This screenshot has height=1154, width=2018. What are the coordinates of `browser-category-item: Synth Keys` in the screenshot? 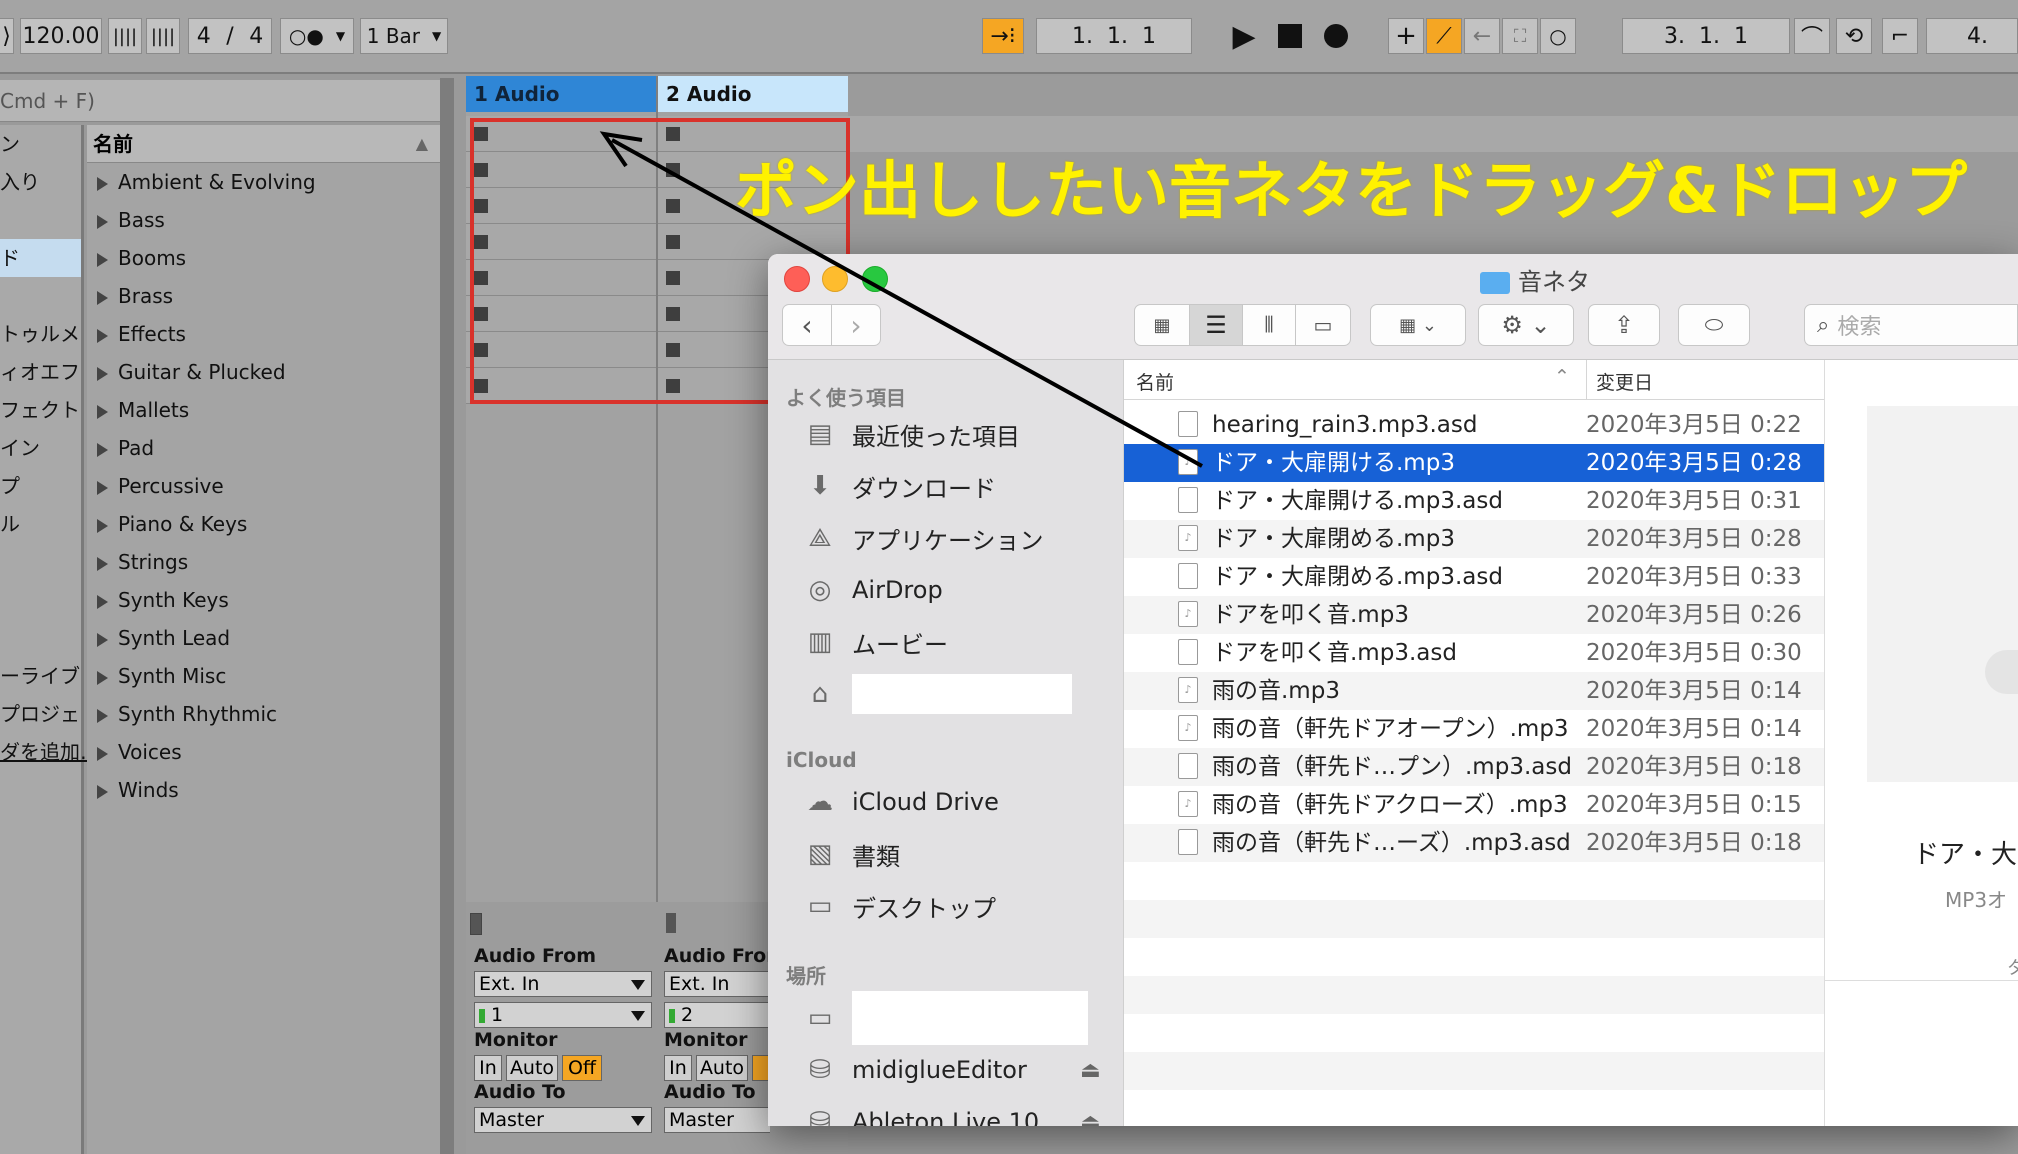 It's located at (158, 600).